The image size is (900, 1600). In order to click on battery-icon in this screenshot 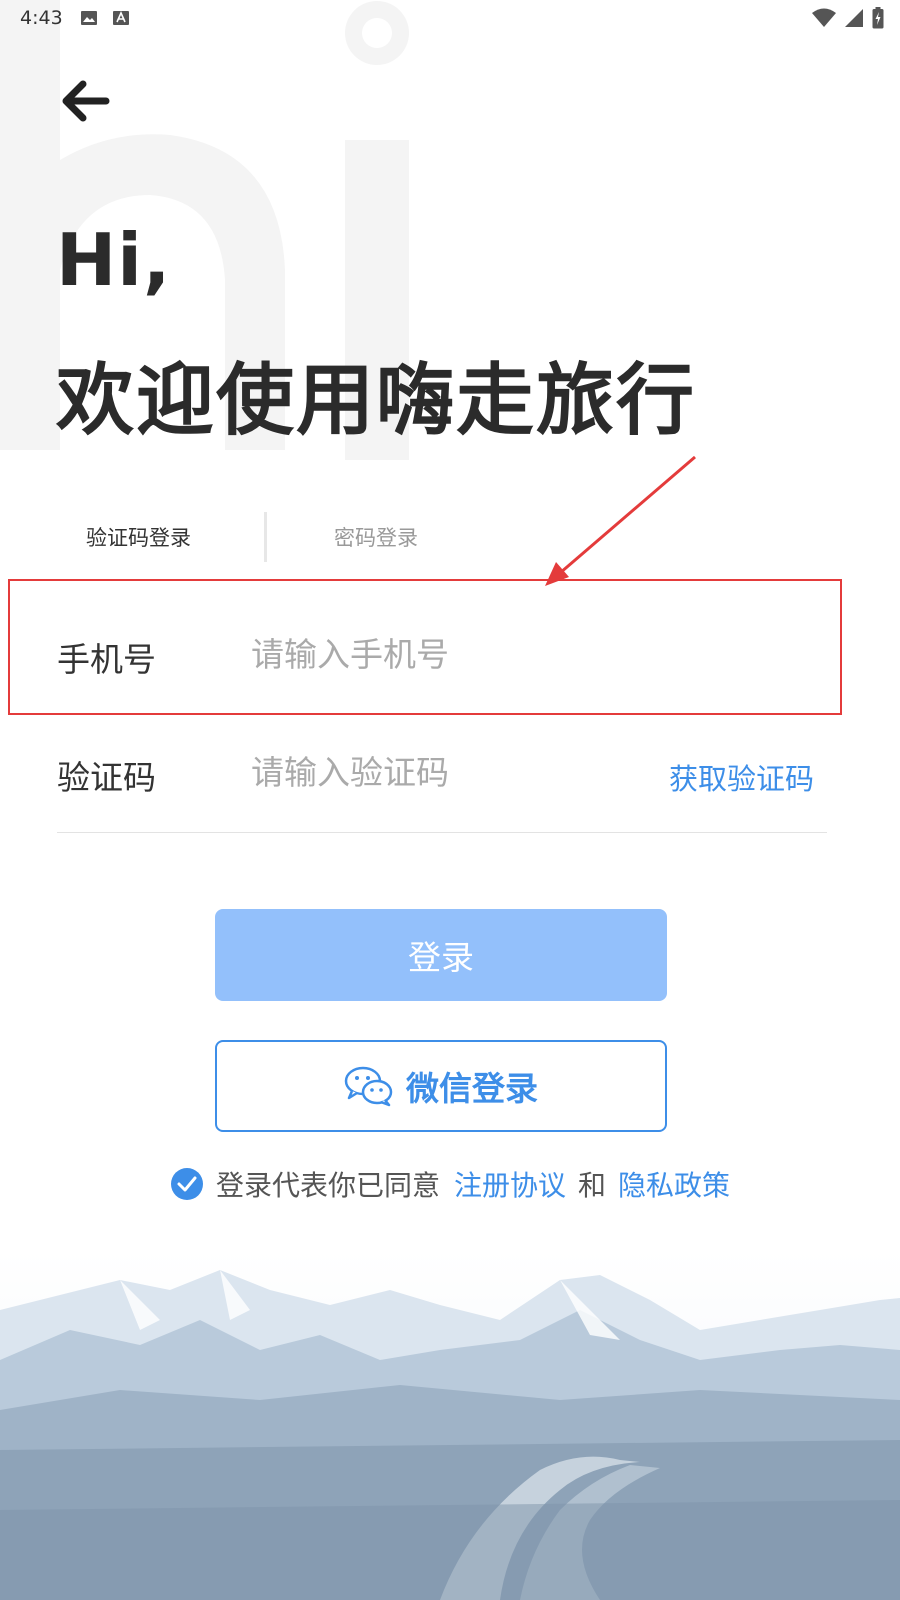, I will do `click(878, 18)`.